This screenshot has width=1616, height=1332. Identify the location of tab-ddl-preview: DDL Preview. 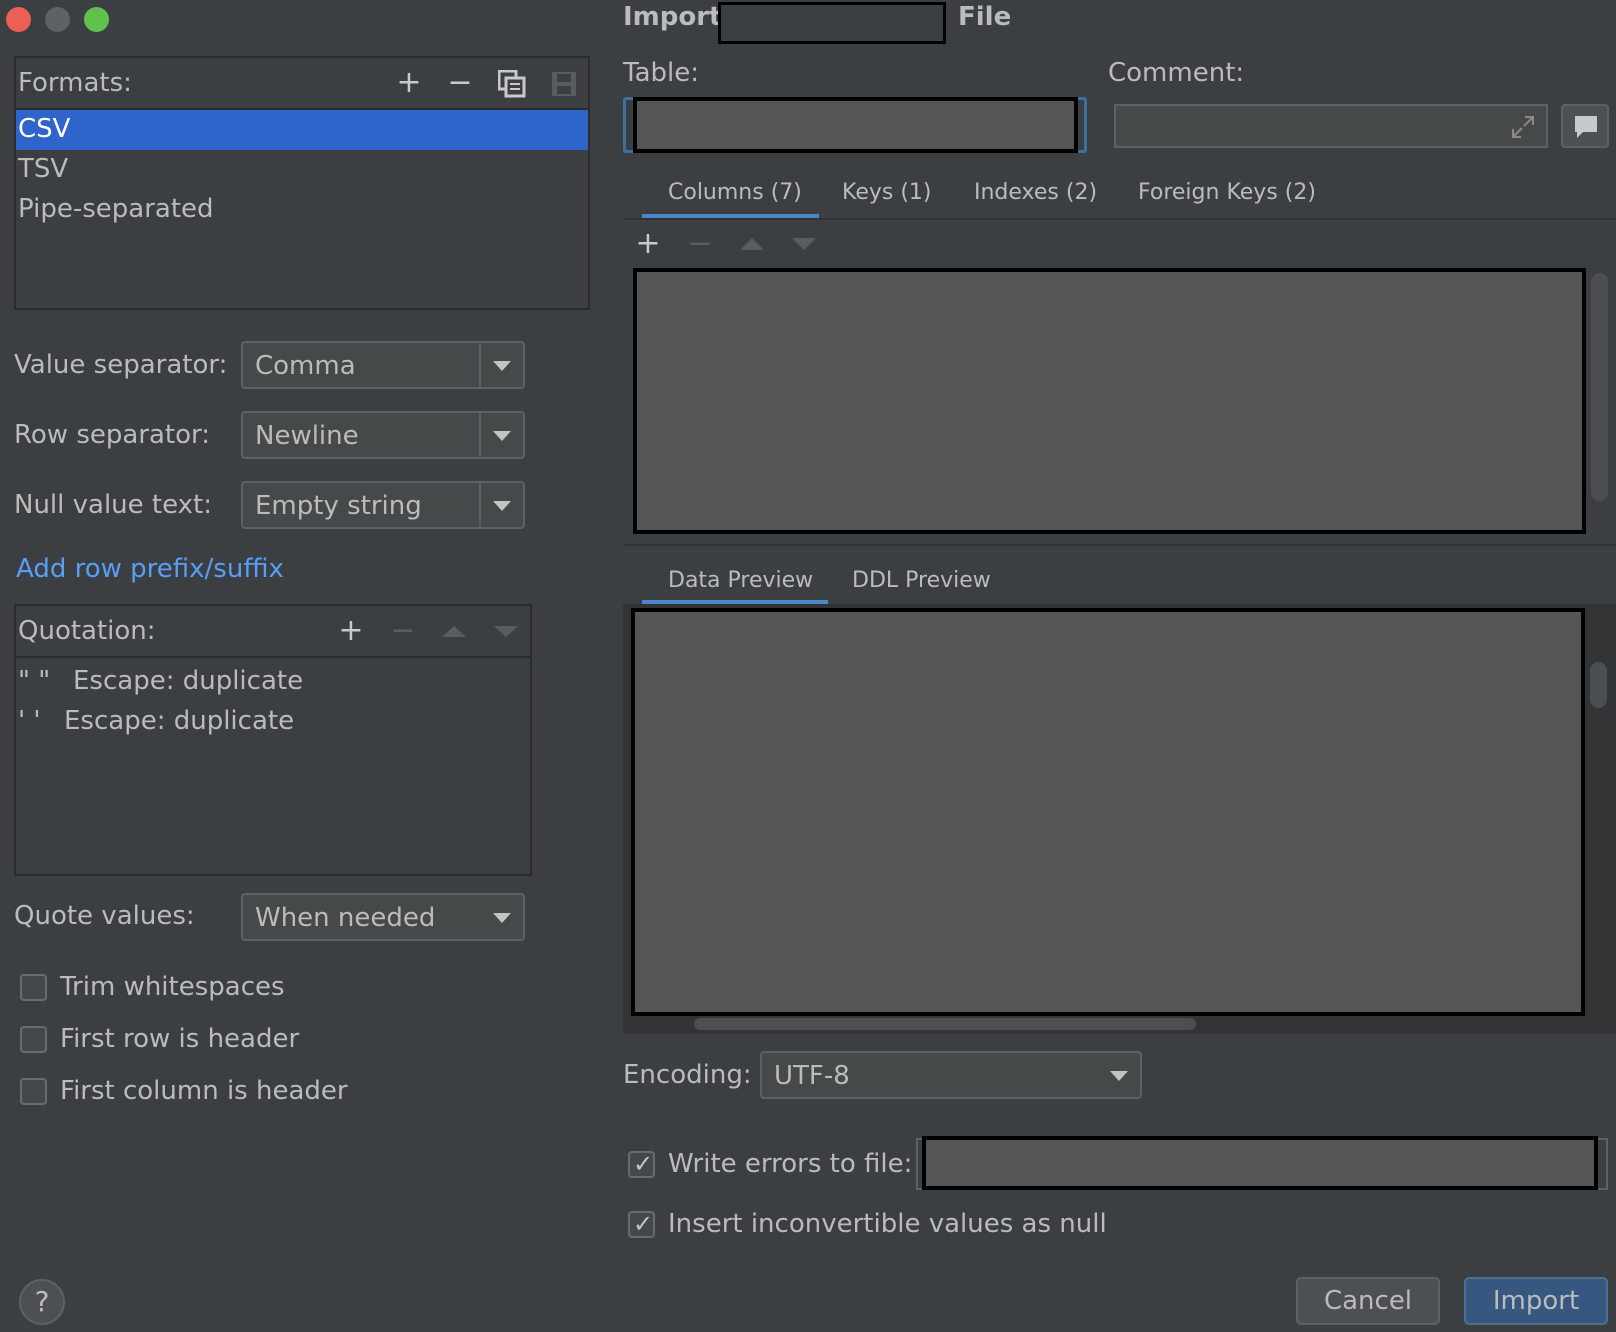
(921, 580).